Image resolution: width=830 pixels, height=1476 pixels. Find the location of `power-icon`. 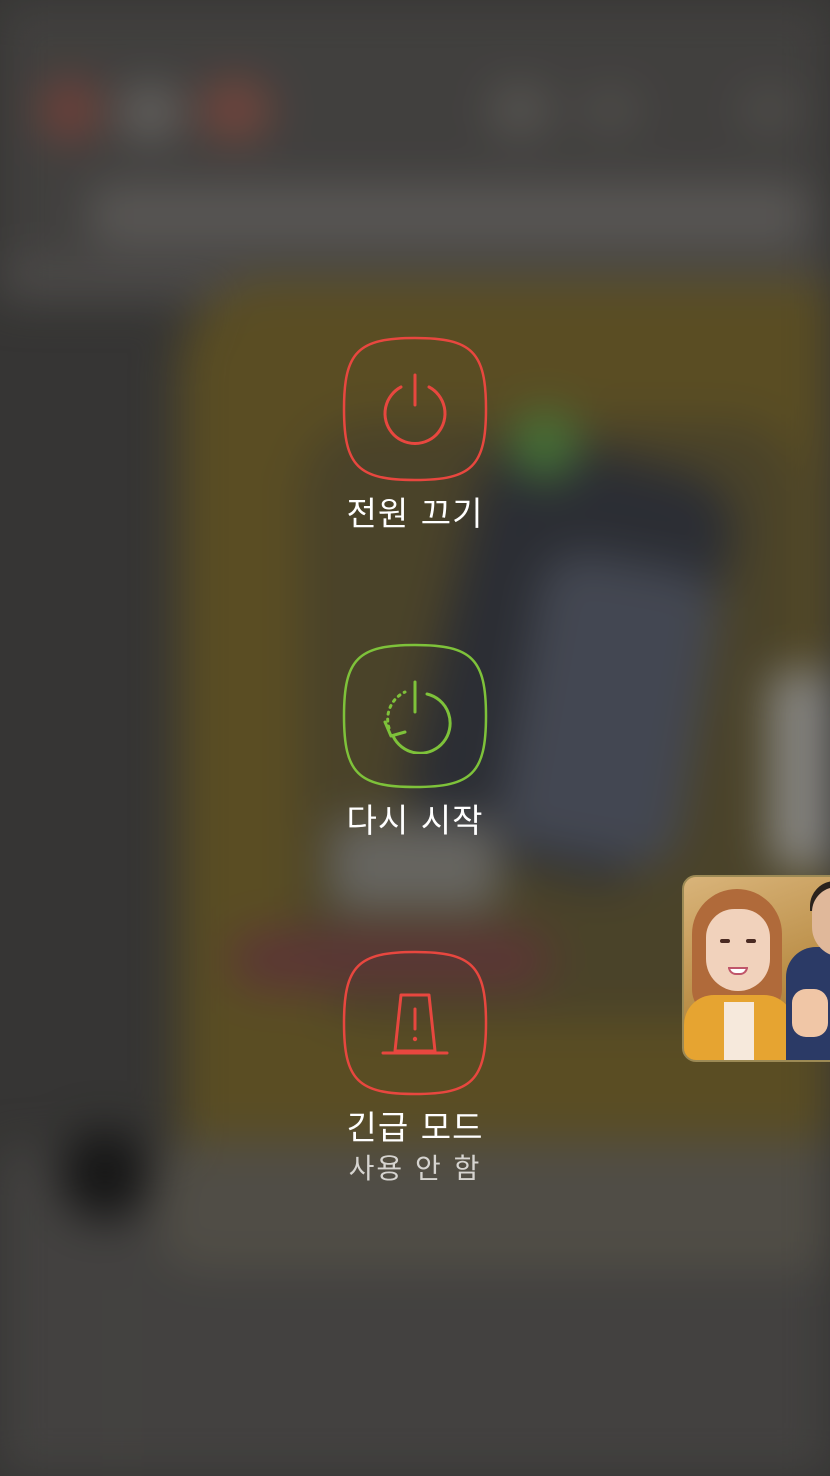

power-icon is located at coordinates (415, 409).